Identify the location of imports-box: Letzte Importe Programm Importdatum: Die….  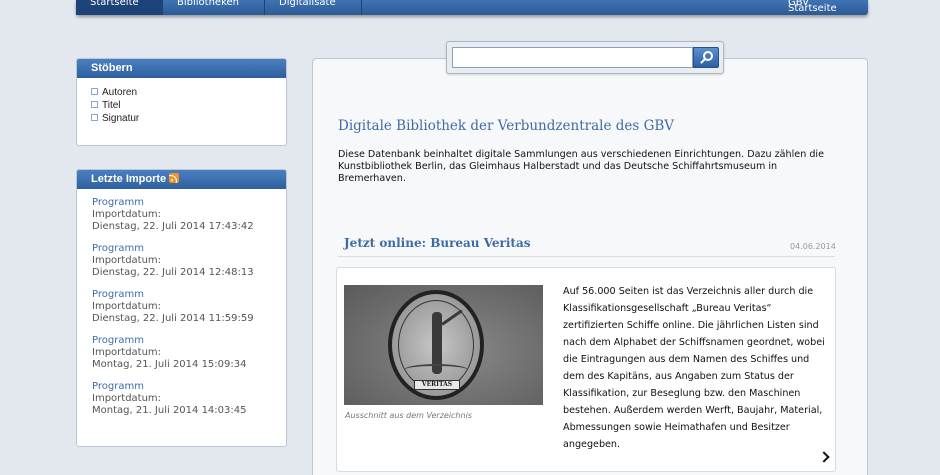
(181, 308).